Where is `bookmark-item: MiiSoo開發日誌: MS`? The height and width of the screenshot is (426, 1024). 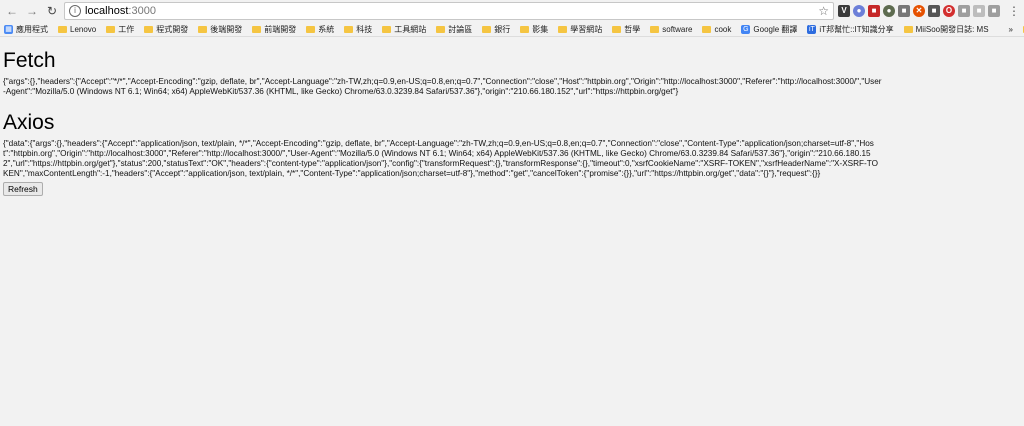 bookmark-item: MiiSoo開發日誌: MS is located at coordinates (946, 29).